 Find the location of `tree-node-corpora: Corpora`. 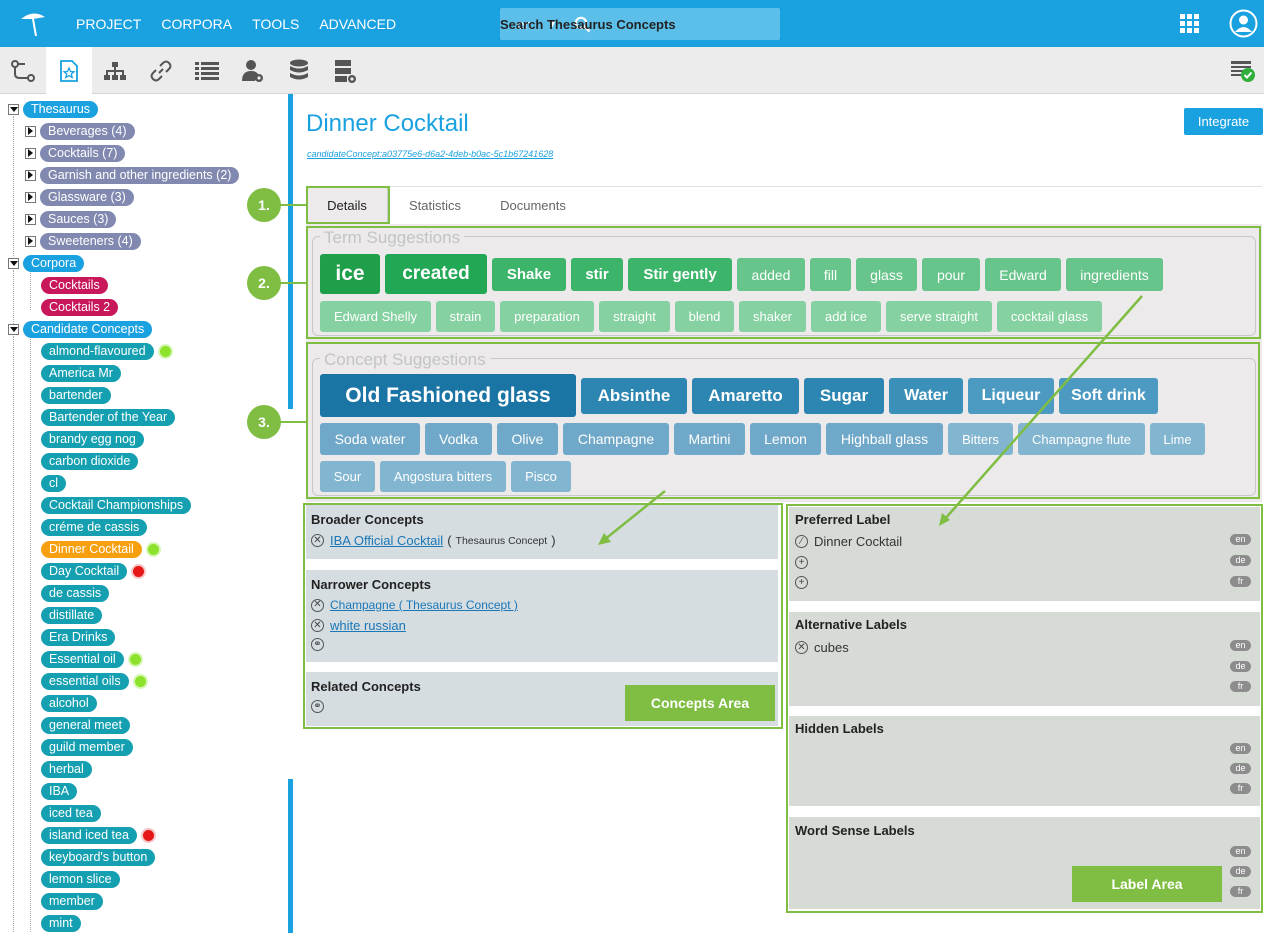

tree-node-corpora: Corpora is located at coordinates (46, 263).